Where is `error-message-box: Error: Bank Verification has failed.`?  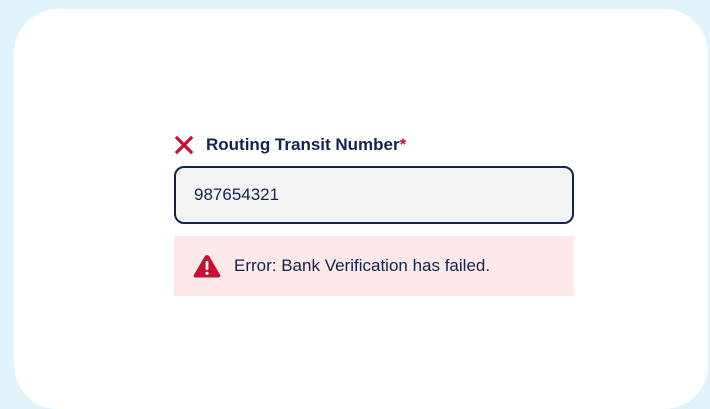 error-message-box: Error: Bank Verification has failed. is located at coordinates (374, 266).